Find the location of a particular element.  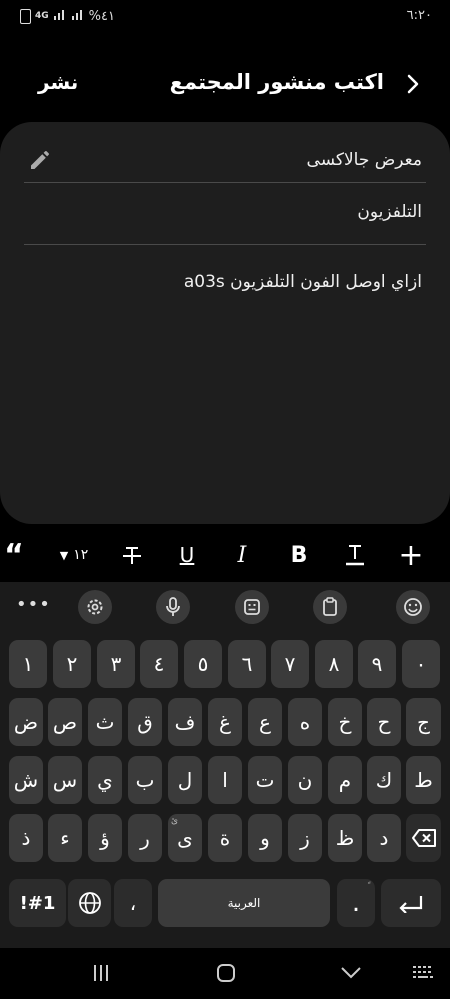

key-ra: ر is located at coordinates (145, 838).